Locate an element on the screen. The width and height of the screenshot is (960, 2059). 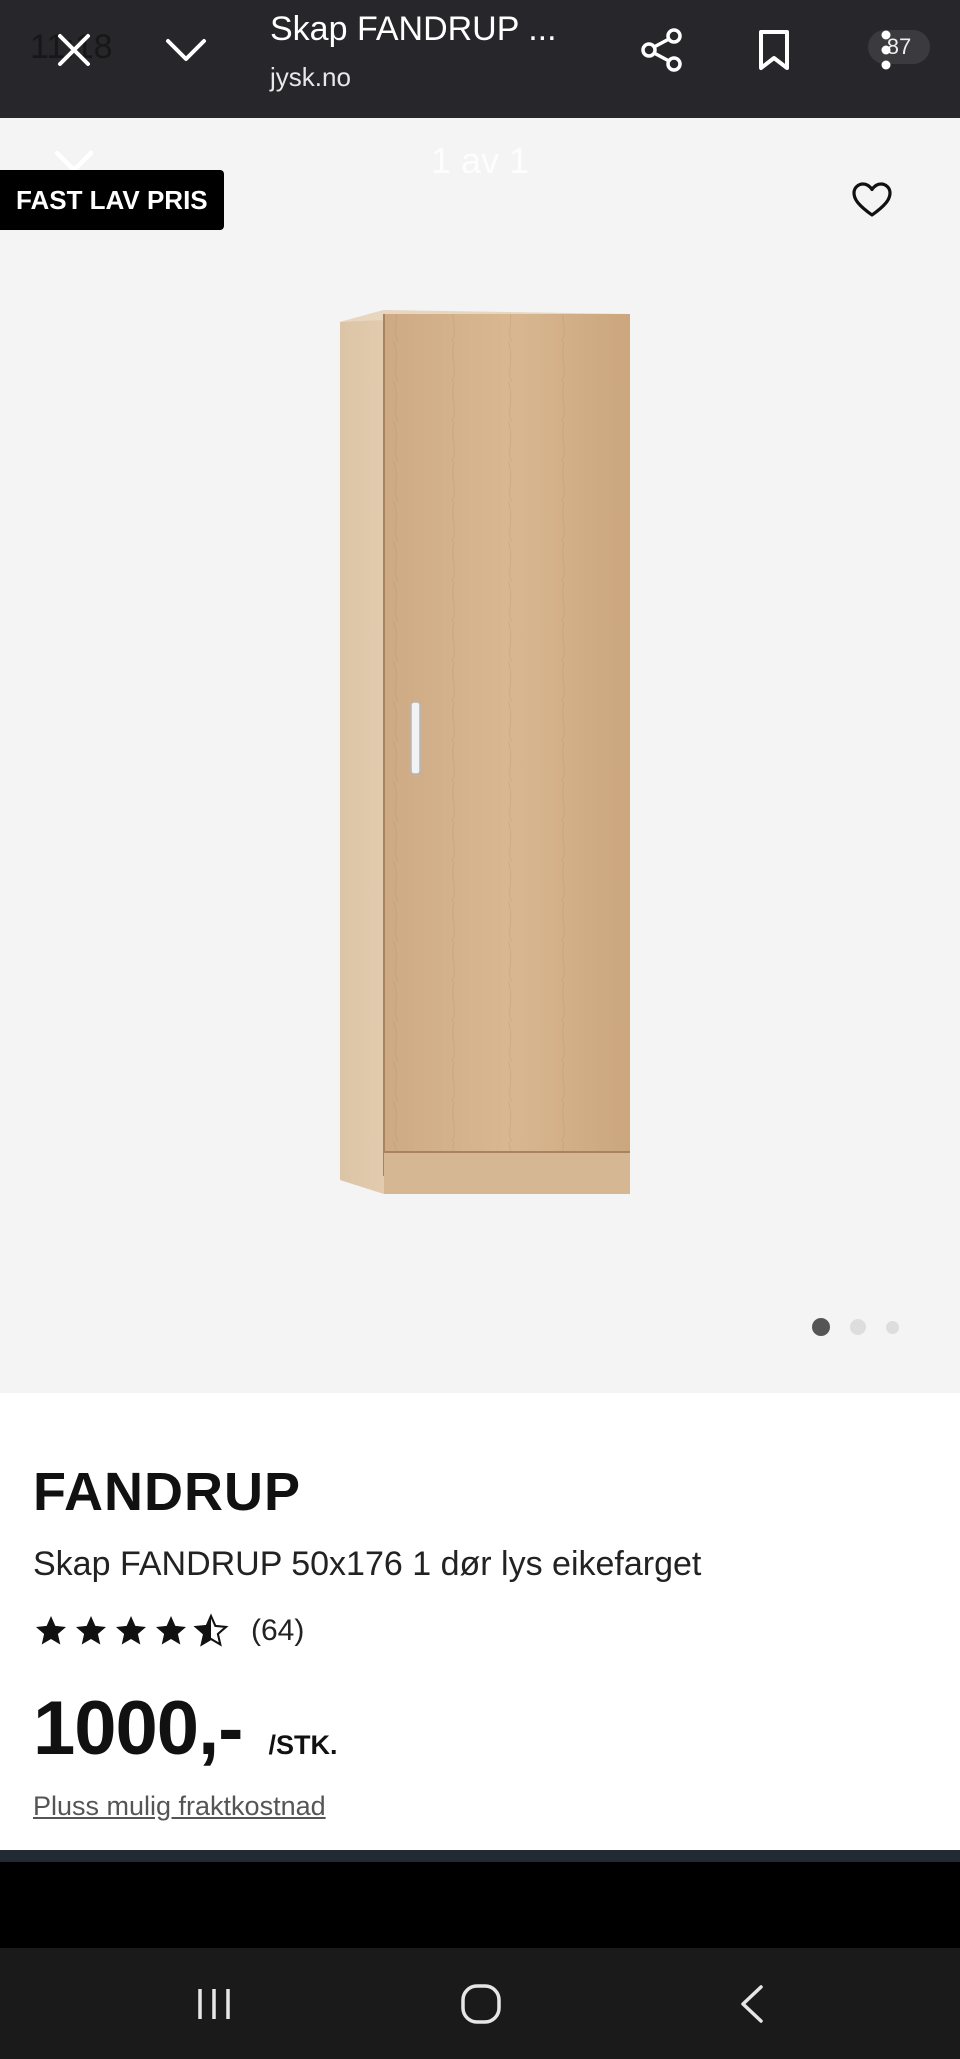
price-unit: /STK. is located at coordinates (303, 1745).